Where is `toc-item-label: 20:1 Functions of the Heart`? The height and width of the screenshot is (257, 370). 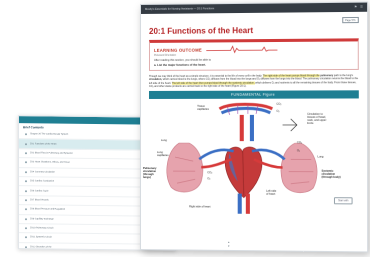
toc-item-label: 20:1 Functions of the Heart is located at coordinates (43, 144).